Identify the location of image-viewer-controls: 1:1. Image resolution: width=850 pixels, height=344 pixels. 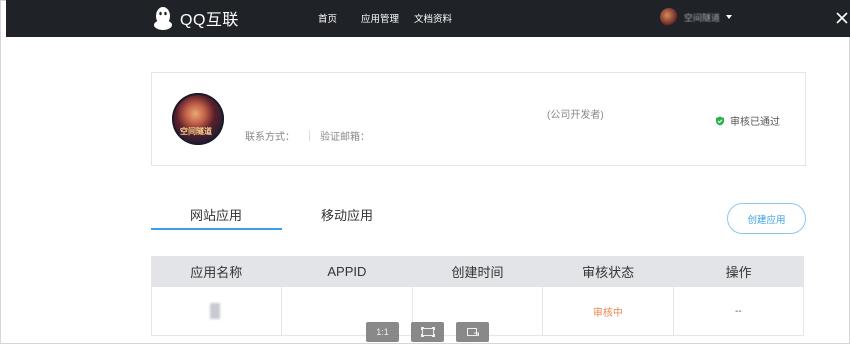
(427, 332).